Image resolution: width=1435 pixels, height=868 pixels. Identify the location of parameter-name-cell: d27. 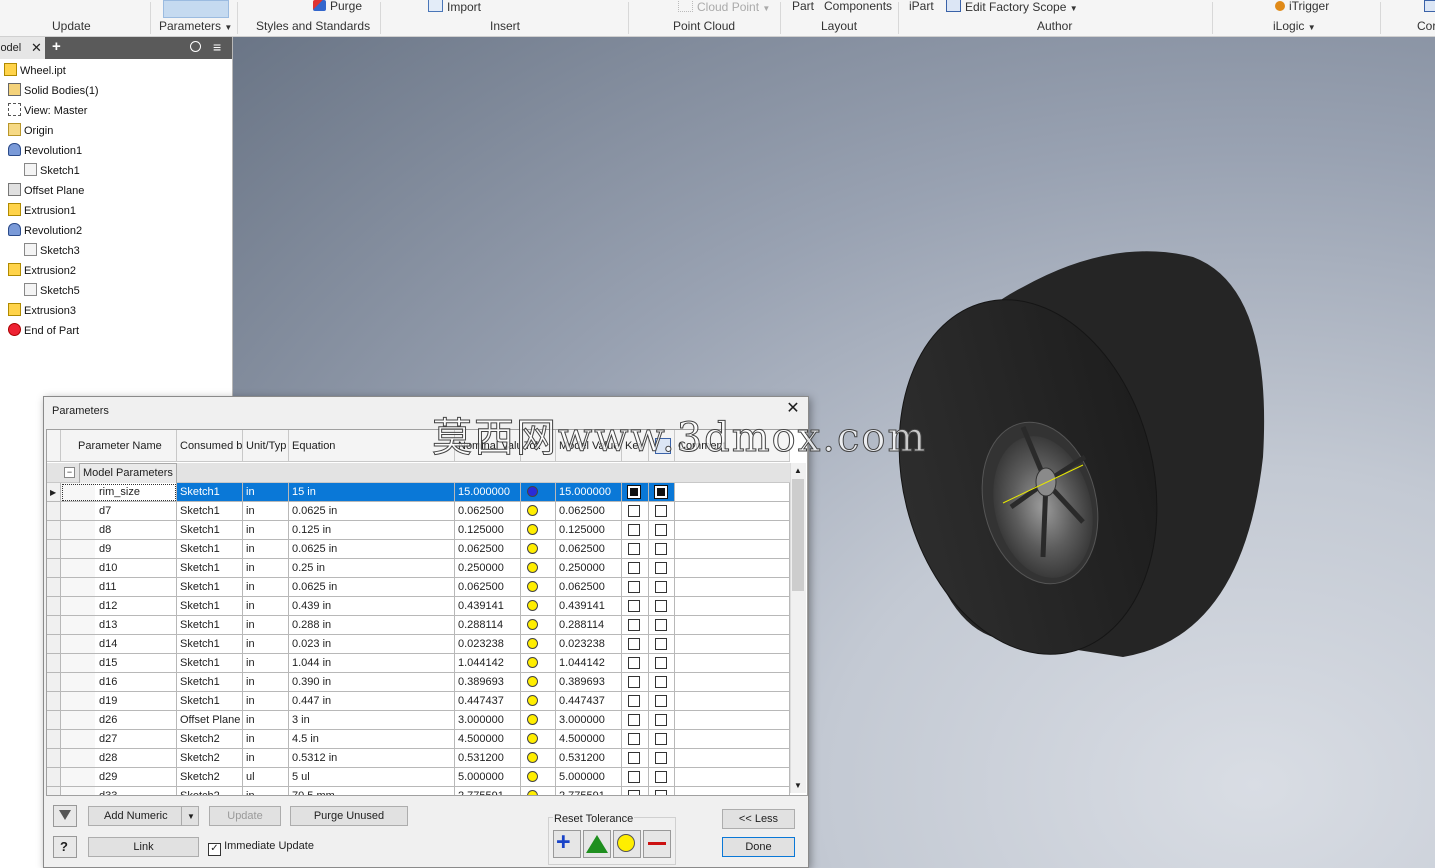
(119, 739).